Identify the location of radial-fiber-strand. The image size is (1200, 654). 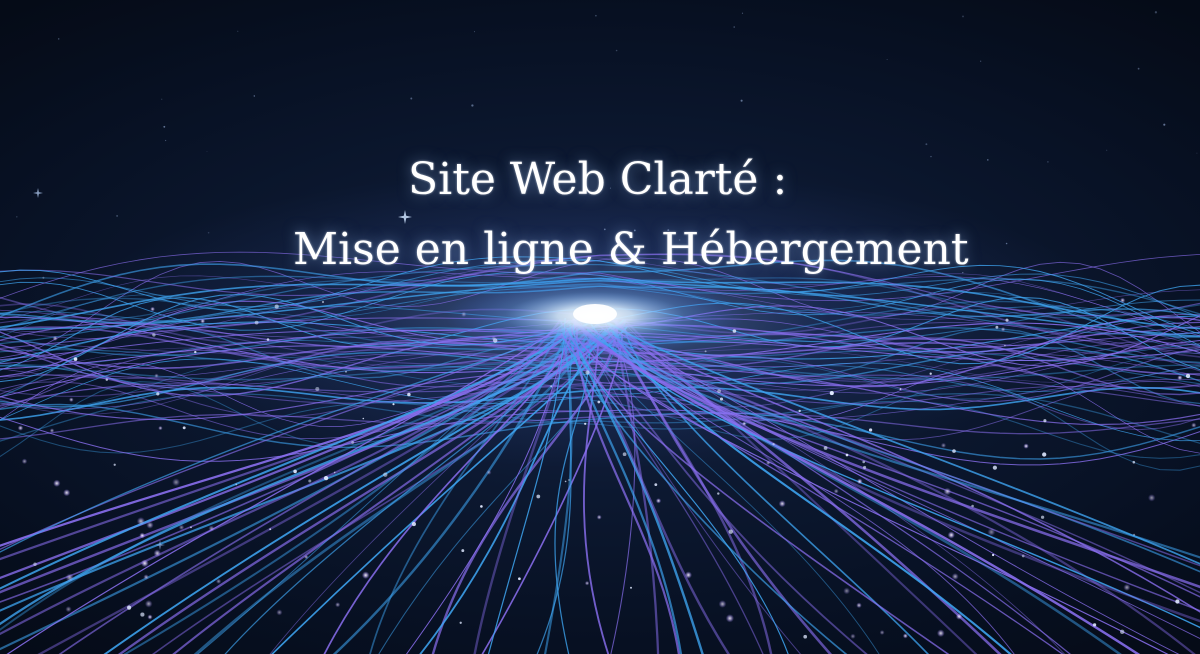
(720, 493).